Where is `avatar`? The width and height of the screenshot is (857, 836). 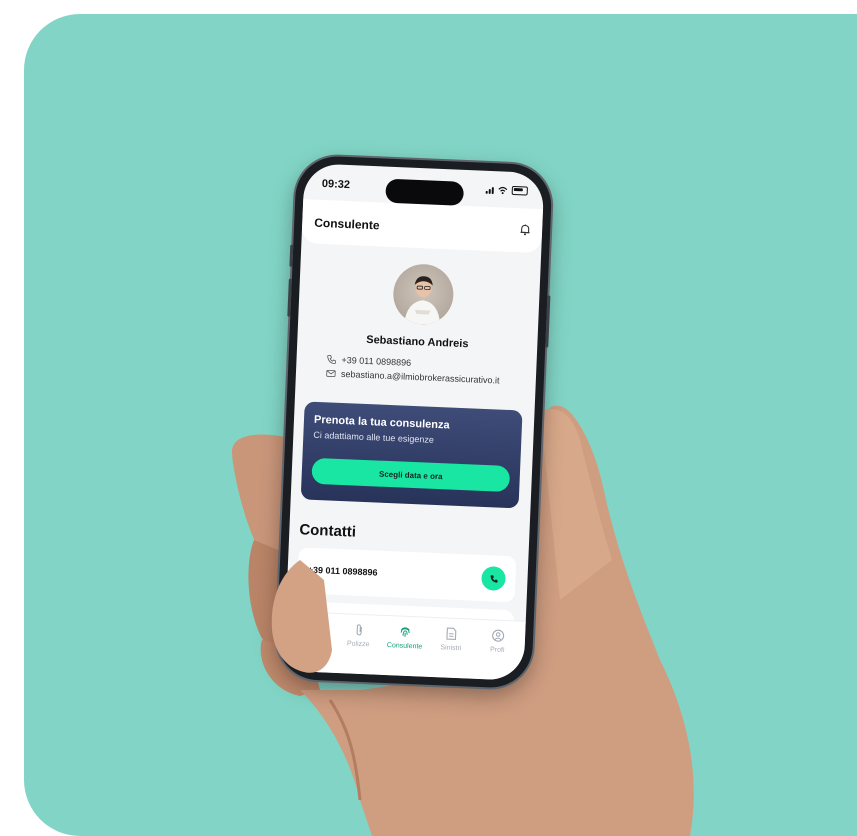 avatar is located at coordinates (423, 294).